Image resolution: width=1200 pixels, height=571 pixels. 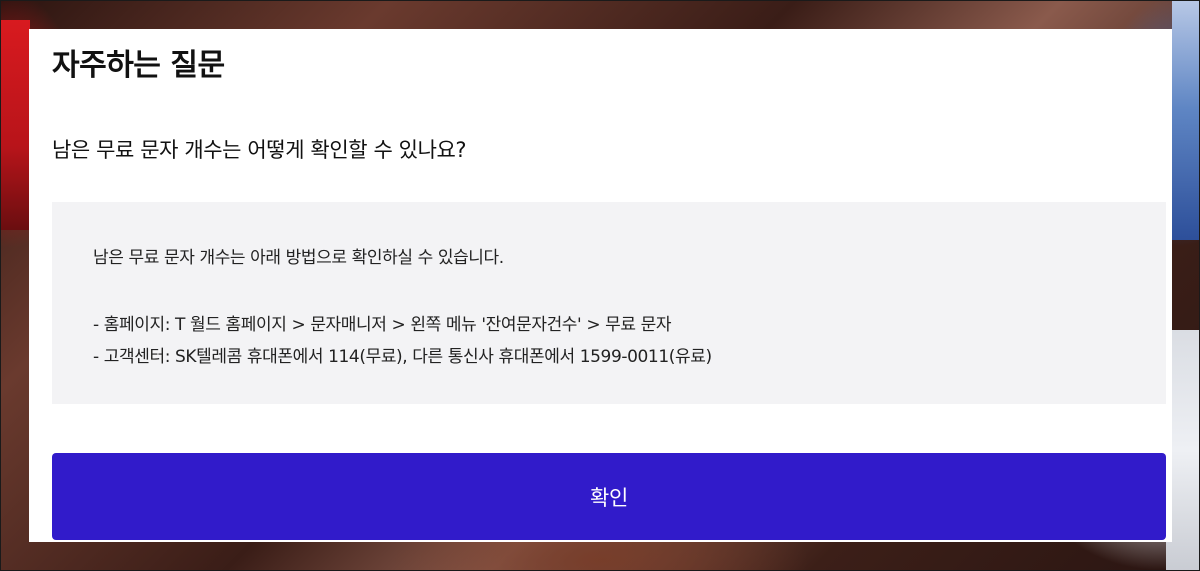 What do you see at coordinates (609, 291) in the screenshot?
I see `answer-spacer` at bounding box center [609, 291].